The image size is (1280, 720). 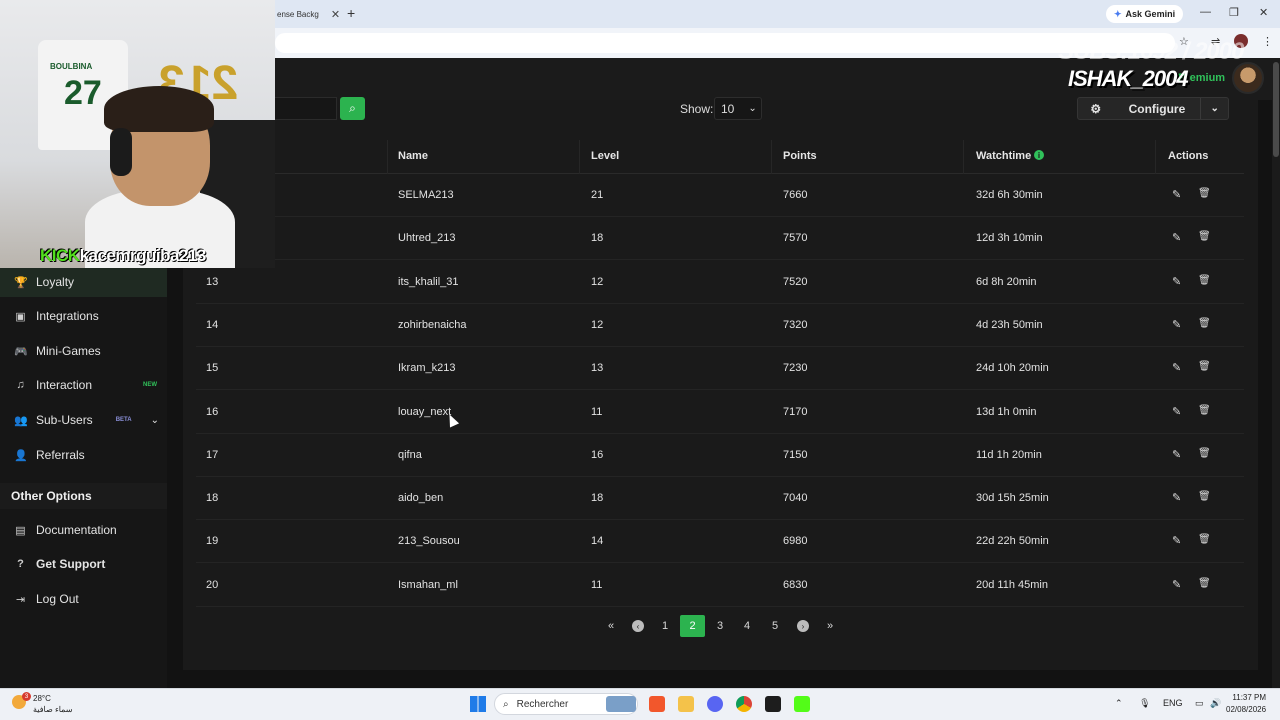 I want to click on url-field, so click(x=725, y=43).